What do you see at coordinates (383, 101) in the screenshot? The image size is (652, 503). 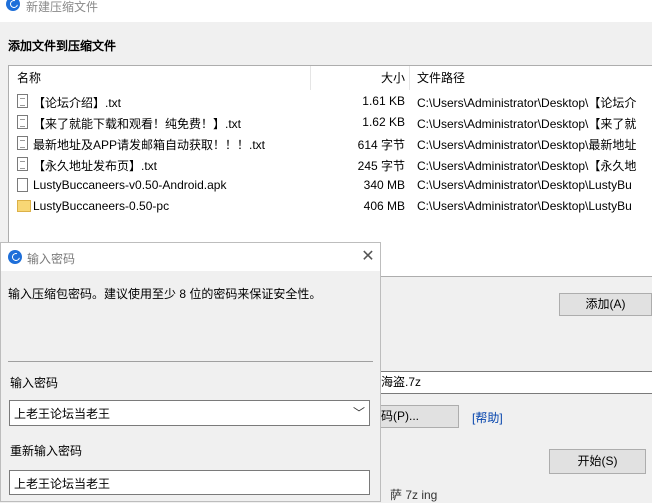 I see `file-size: 1.61 KB` at bounding box center [383, 101].